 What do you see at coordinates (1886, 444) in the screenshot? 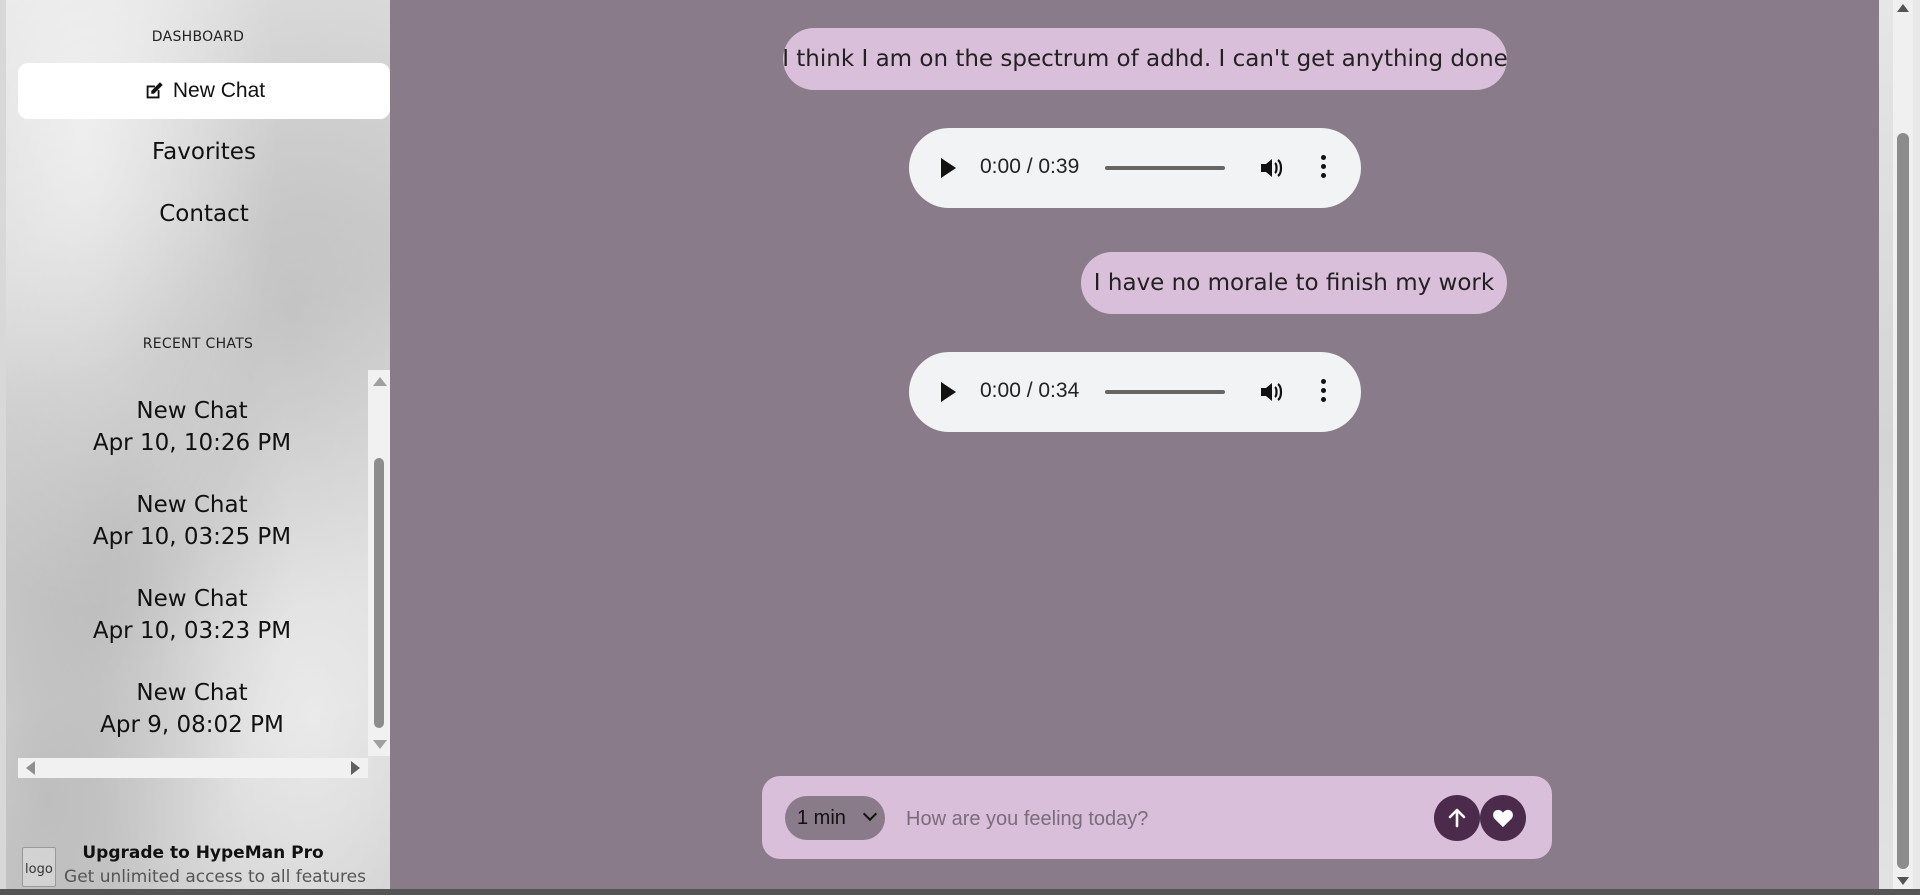
I see `right-decorative-strip` at bounding box center [1886, 444].